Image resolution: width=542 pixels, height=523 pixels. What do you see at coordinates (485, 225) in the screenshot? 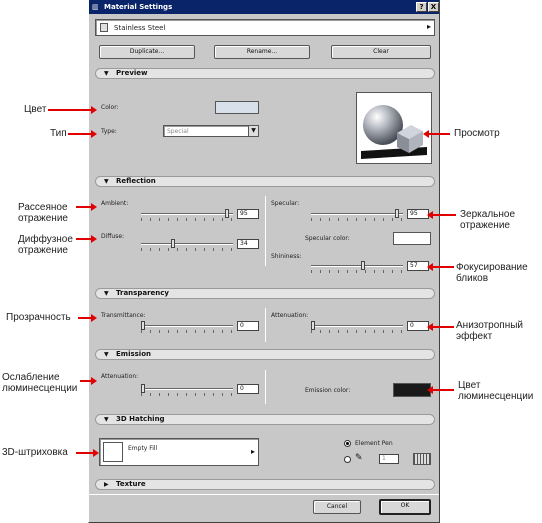
I see `annotation-specular-line2: отражение` at bounding box center [485, 225].